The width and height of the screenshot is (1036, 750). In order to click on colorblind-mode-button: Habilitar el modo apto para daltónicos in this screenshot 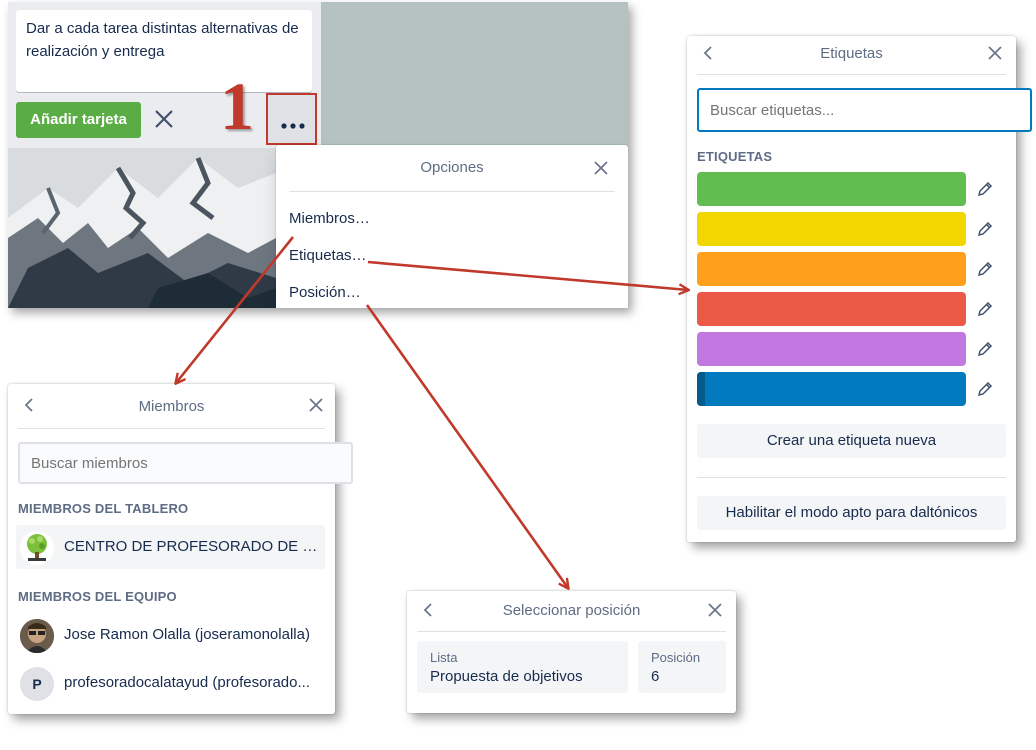, I will do `click(851, 513)`.